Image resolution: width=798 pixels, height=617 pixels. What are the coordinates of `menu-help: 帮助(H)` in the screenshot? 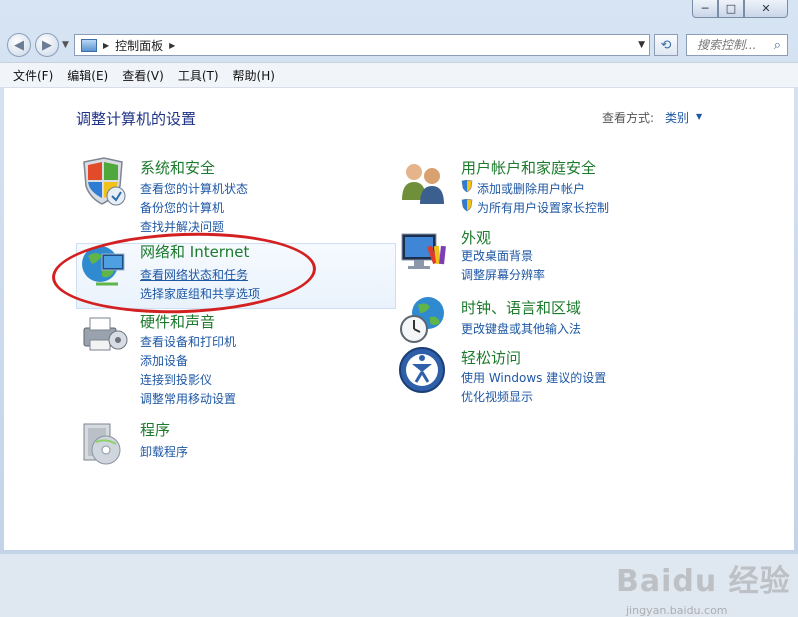 It's located at (254, 75).